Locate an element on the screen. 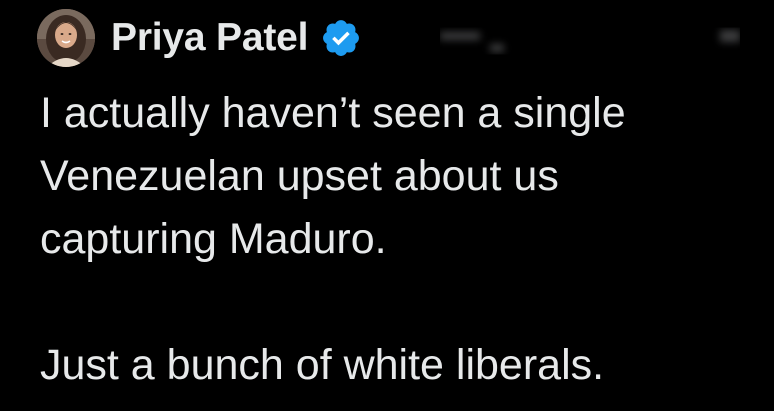  tweet-line-2: Venezuelan upset about us is located at coordinates (299, 176).